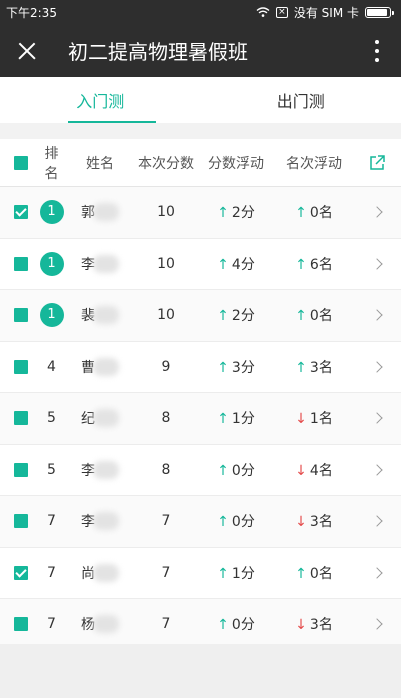  I want to click on status-bar: 下午2:35 × 没有 SIM 卡, so click(200, 12).